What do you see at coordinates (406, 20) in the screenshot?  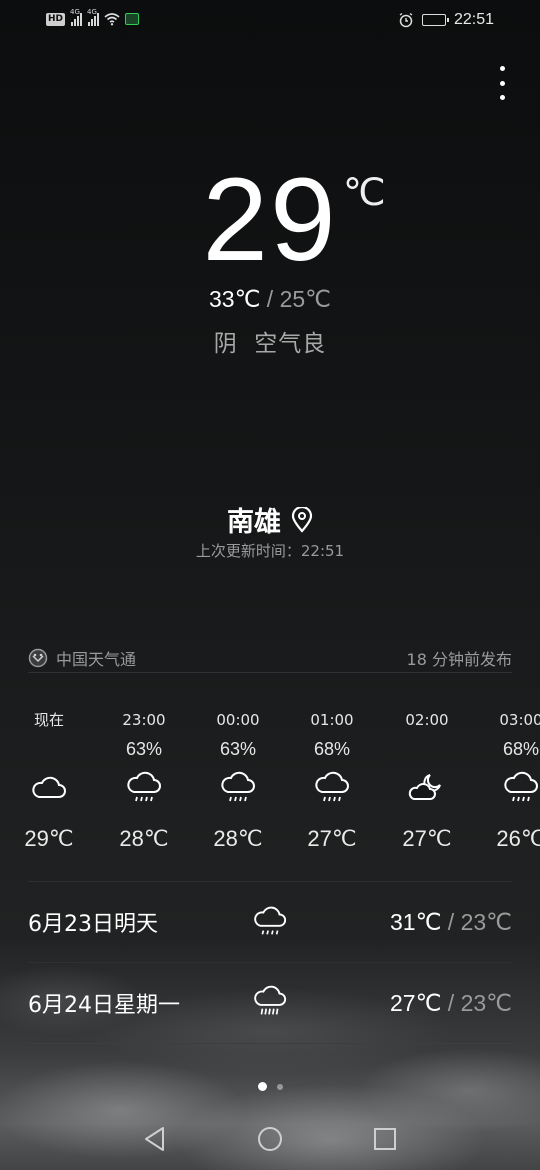 I see `alarm-icon` at bounding box center [406, 20].